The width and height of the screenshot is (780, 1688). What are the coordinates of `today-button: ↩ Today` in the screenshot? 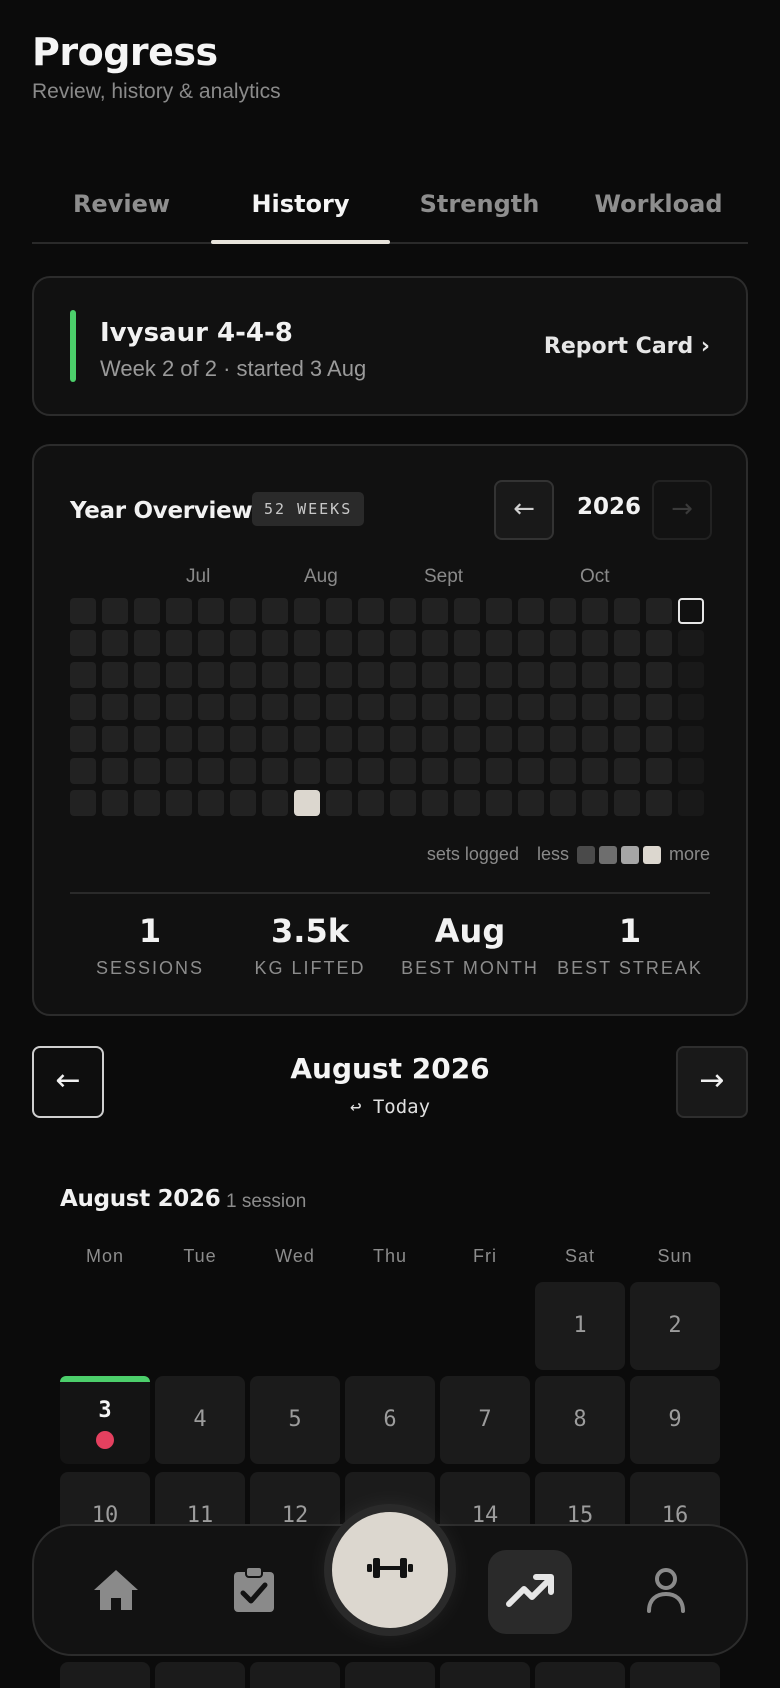 It's located at (390, 1107).